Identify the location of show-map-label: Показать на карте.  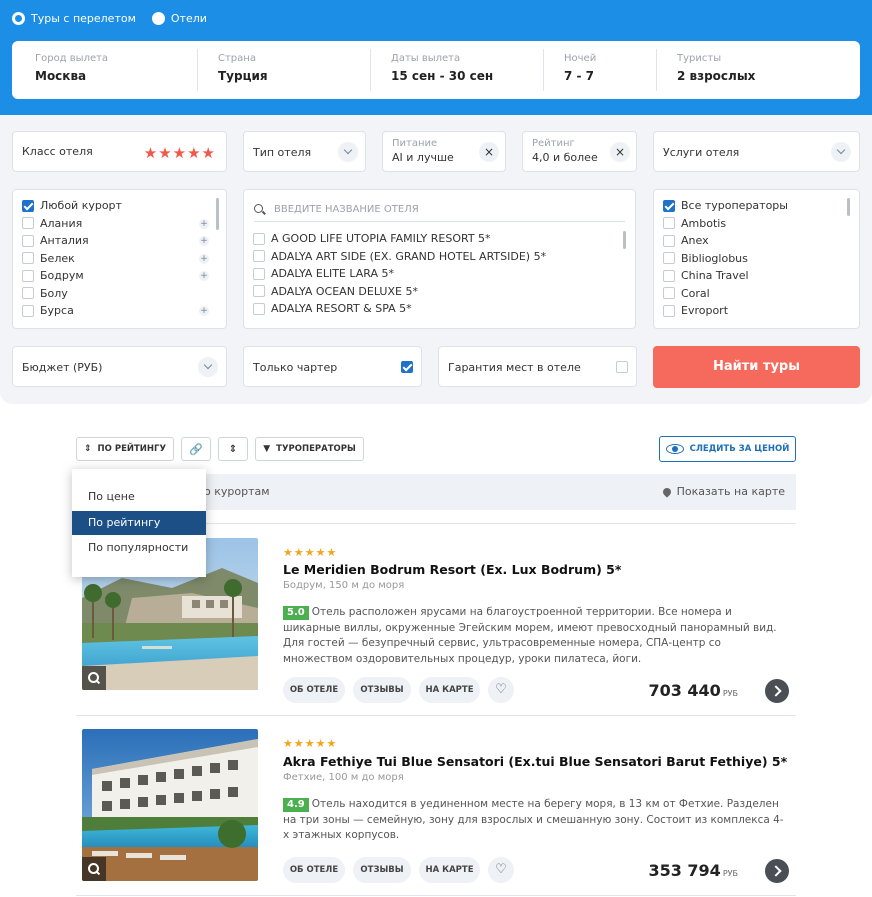
(730, 491).